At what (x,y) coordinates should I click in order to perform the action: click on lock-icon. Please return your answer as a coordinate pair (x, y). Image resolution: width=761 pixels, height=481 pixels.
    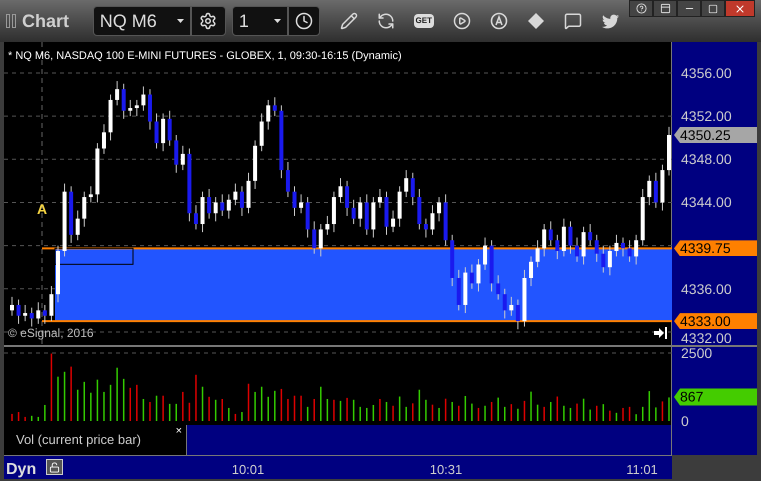
    Looking at the image, I should click on (54, 467).